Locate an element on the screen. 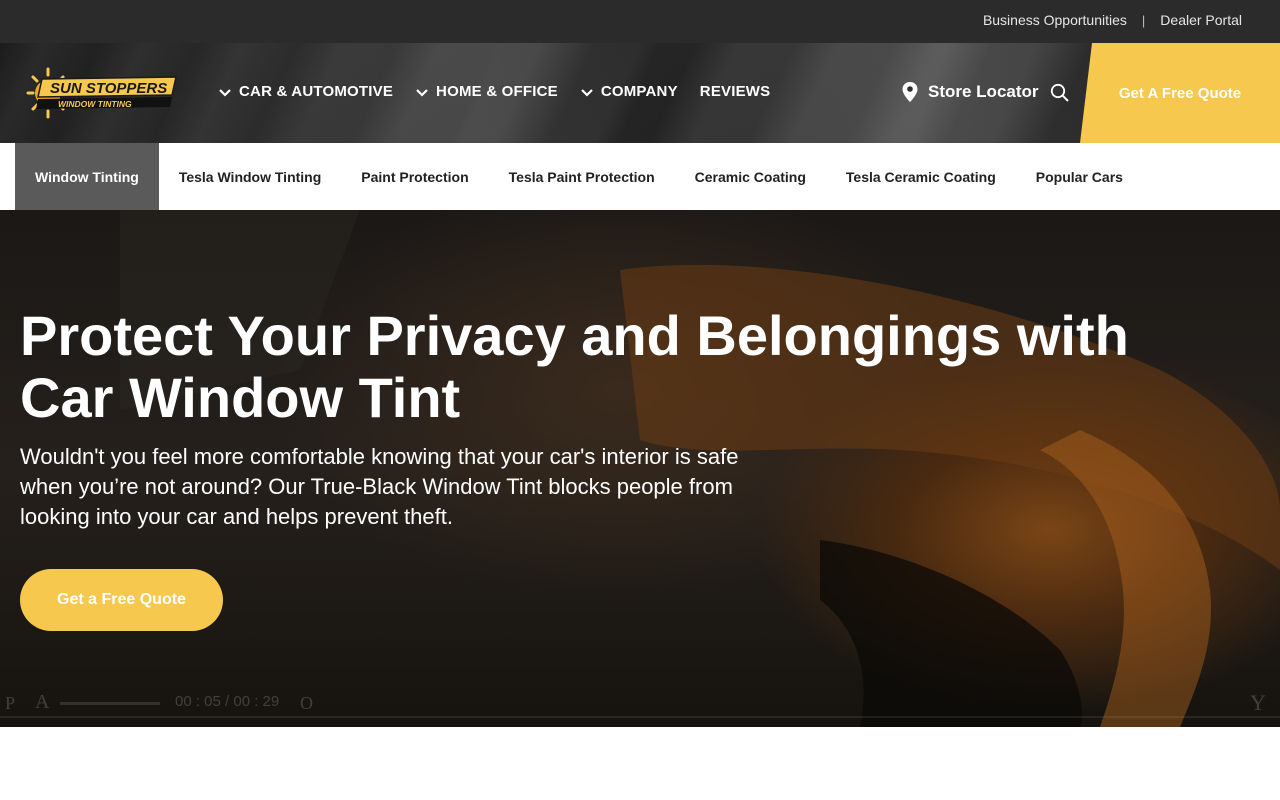 The image size is (1280, 800). svg-text: WINDOW TINTING is located at coordinates (95, 104).